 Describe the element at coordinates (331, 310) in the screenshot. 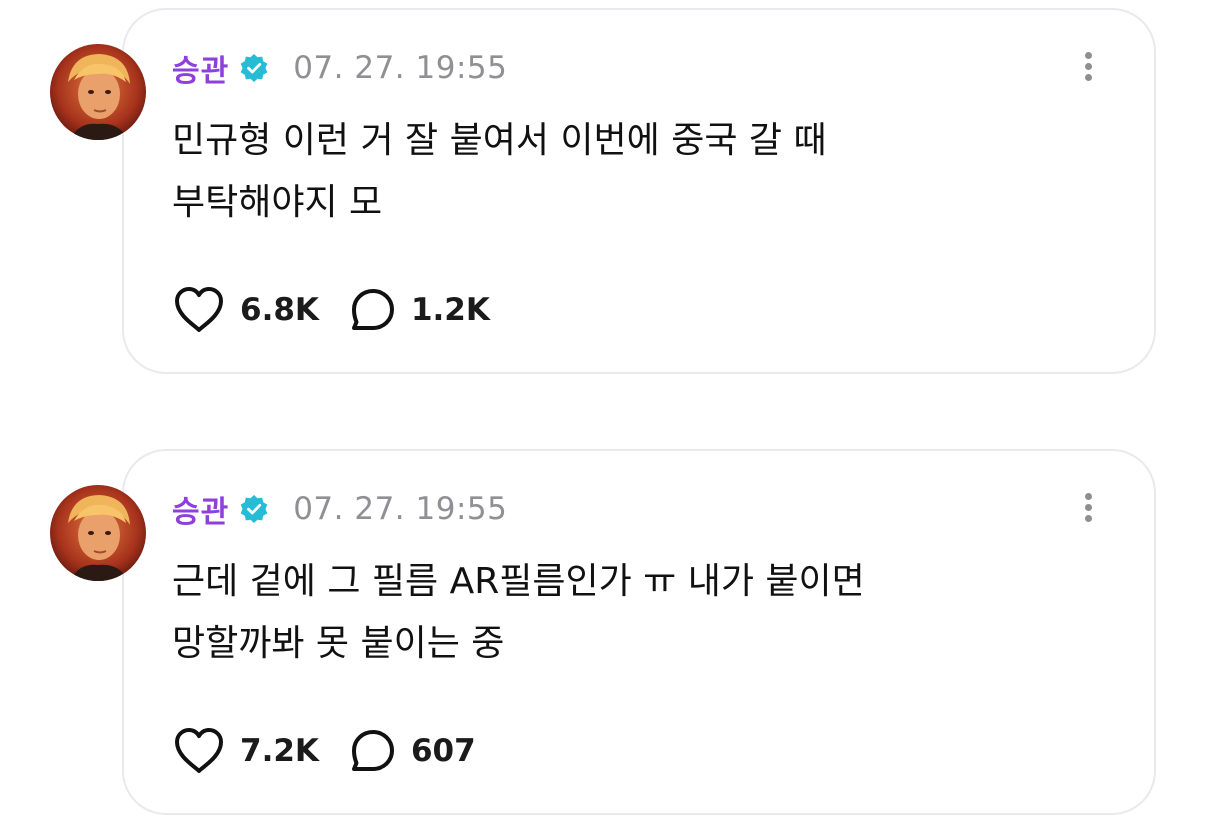

I see `post-actions: 6.8K 1.2K` at that location.